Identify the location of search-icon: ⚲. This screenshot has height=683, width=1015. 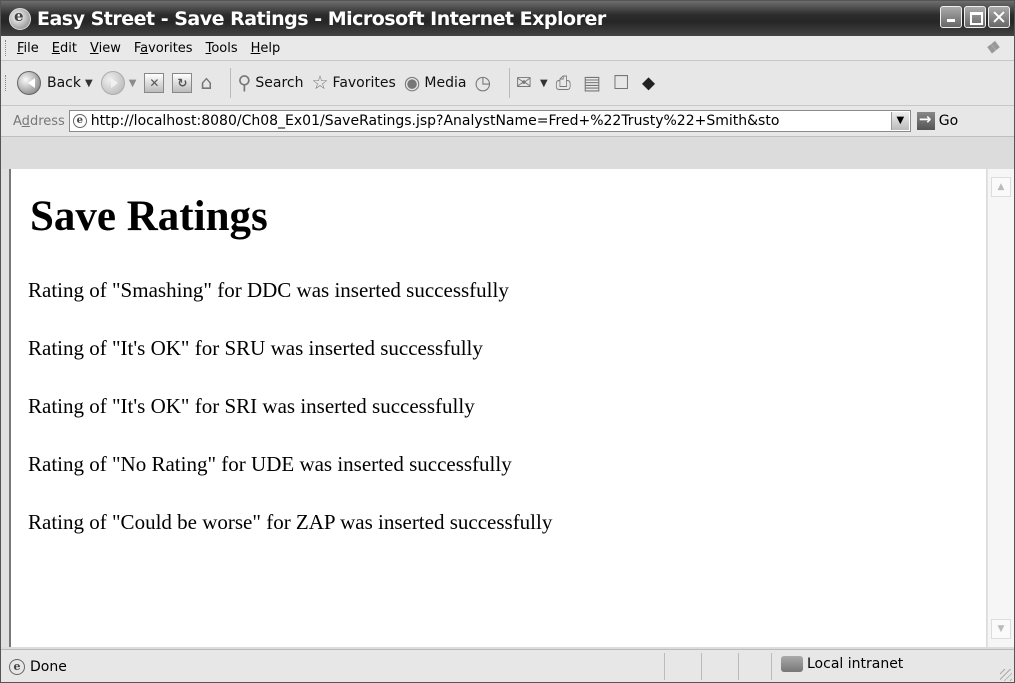
(244, 83).